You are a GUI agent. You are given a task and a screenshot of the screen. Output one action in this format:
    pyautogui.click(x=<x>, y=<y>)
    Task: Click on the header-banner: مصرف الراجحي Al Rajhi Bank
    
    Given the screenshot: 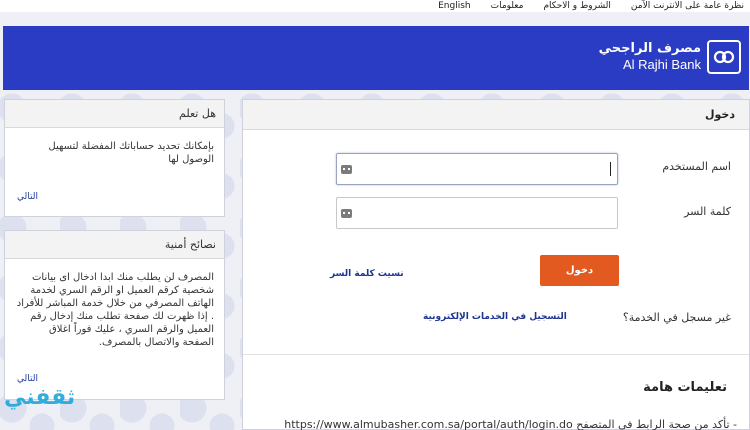 What is the action you would take?
    pyautogui.click(x=376, y=58)
    